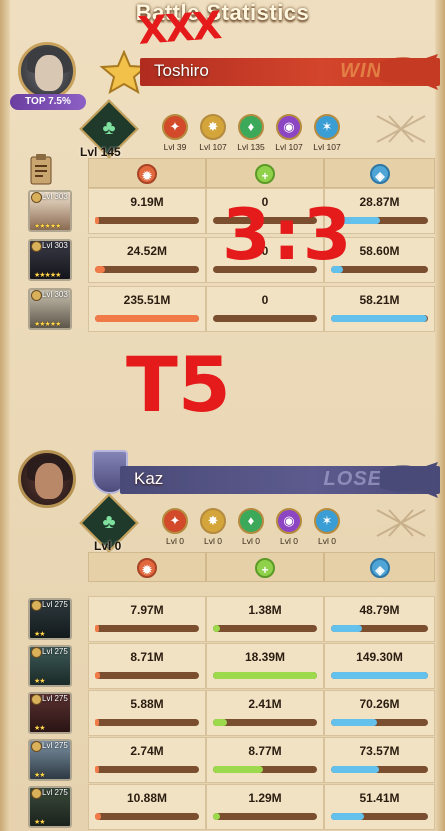 Image resolution: width=445 pixels, height=831 pixels. Describe the element at coordinates (265, 300) in the screenshot. I see `healing-value: 0` at that location.